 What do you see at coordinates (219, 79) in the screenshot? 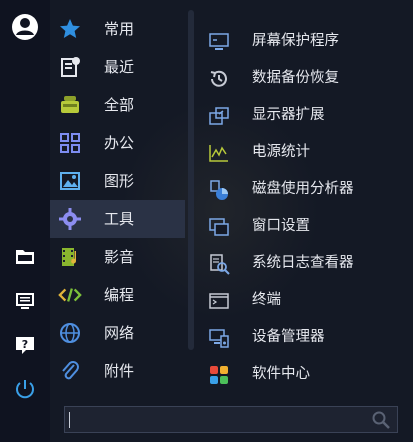
I see `backup-restore-icon` at bounding box center [219, 79].